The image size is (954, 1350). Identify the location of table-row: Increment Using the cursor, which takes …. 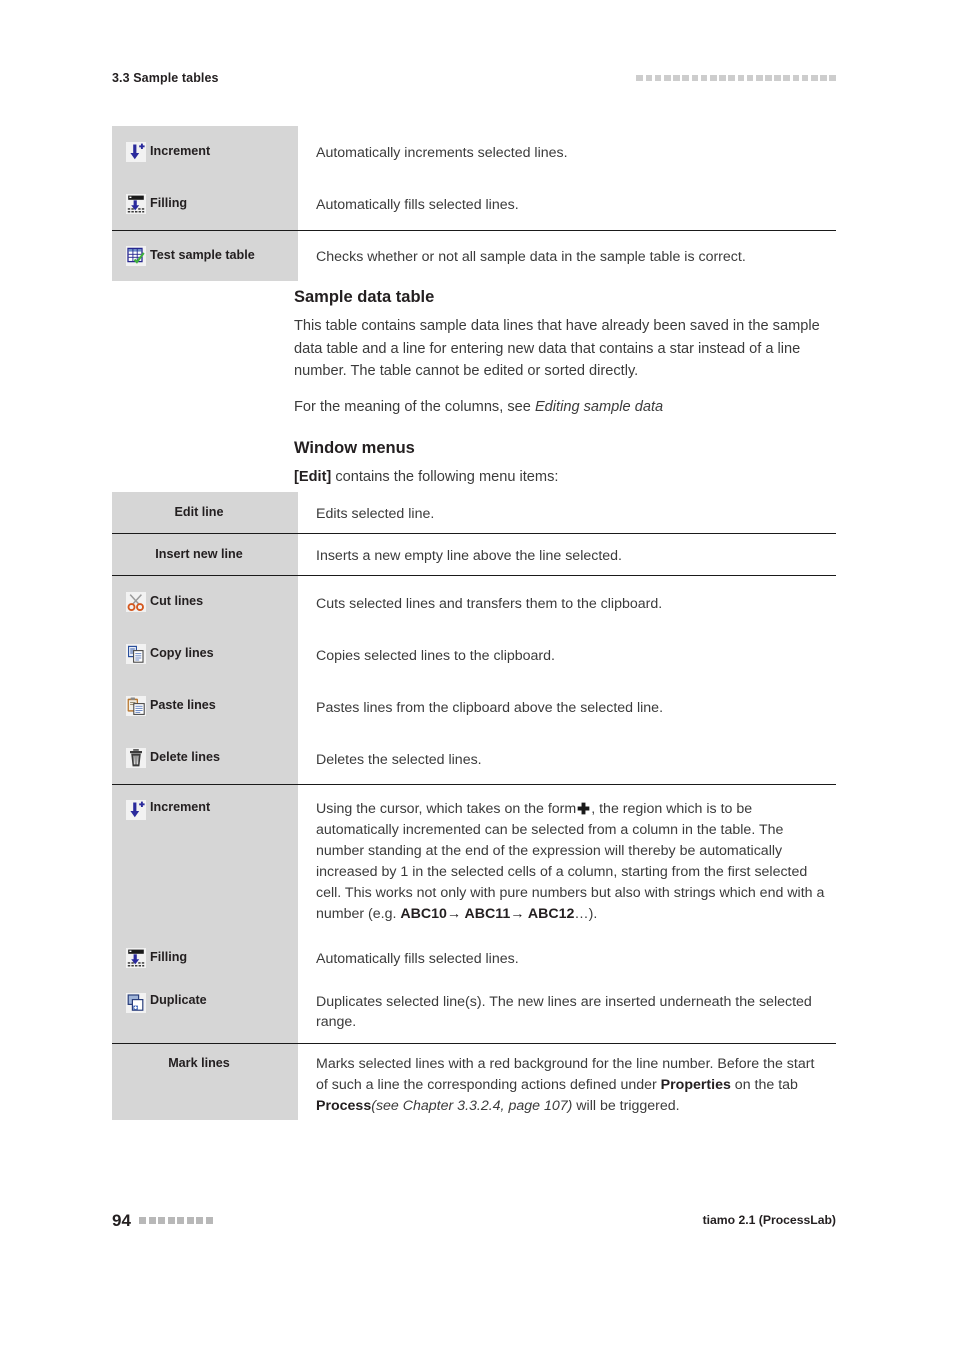
(474, 858).